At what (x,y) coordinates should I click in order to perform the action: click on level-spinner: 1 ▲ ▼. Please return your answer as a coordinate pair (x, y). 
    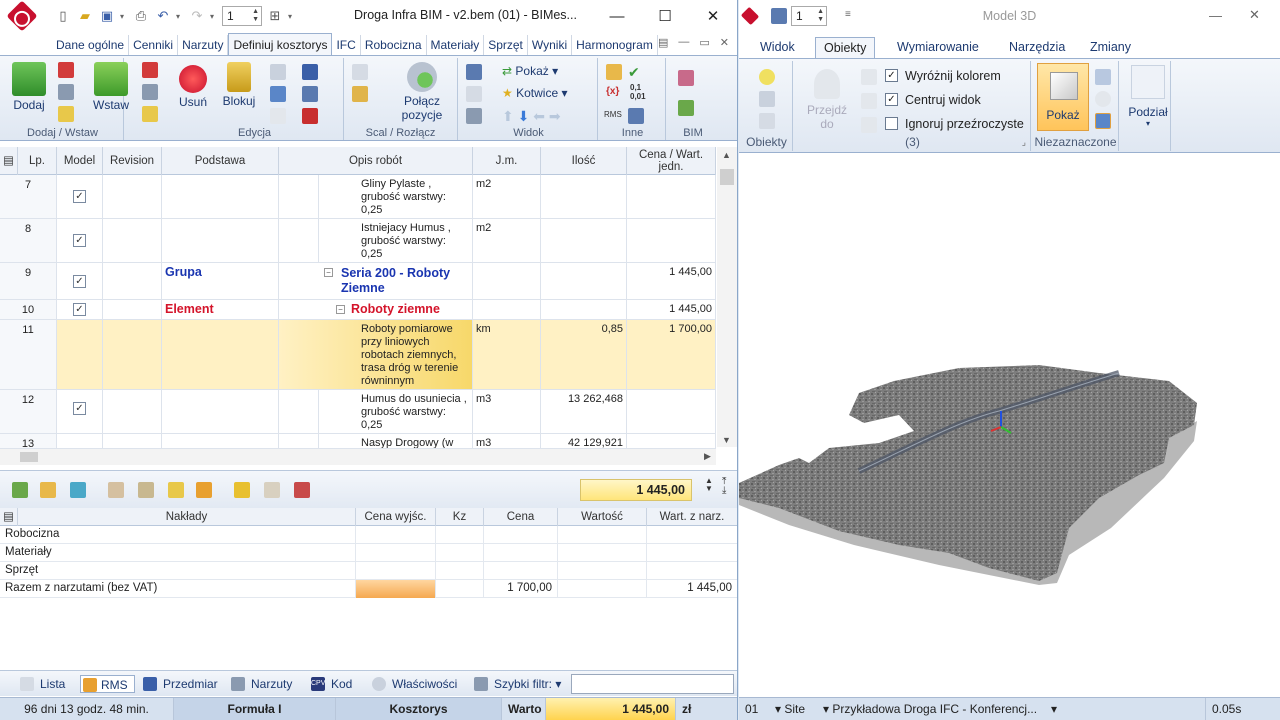
    Looking at the image, I should click on (242, 16).